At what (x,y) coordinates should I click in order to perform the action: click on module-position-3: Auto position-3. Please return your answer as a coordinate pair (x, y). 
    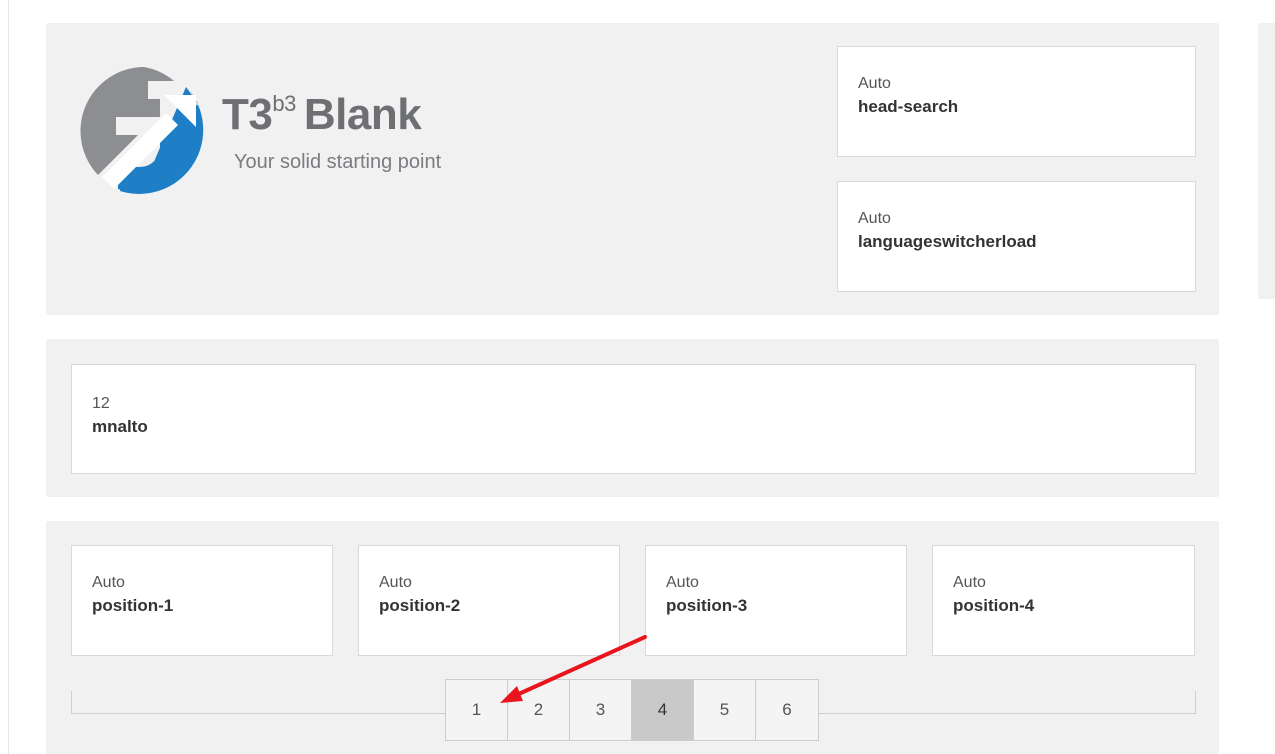
    Looking at the image, I should click on (776, 600).